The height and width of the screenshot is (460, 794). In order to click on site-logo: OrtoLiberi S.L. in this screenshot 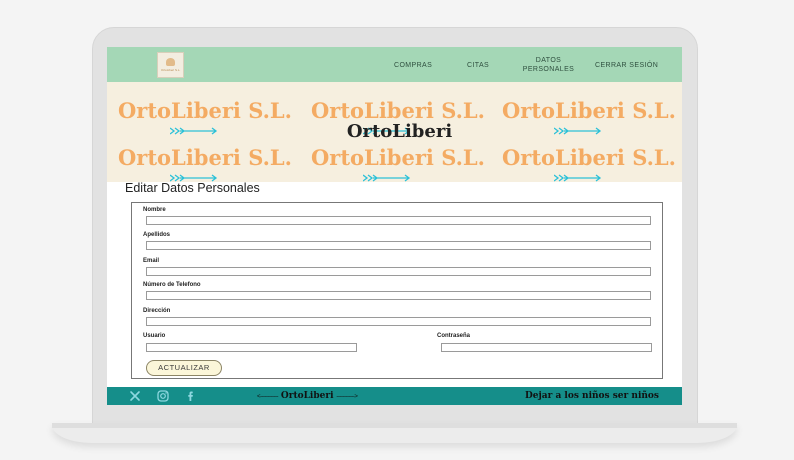, I will do `click(170, 65)`.